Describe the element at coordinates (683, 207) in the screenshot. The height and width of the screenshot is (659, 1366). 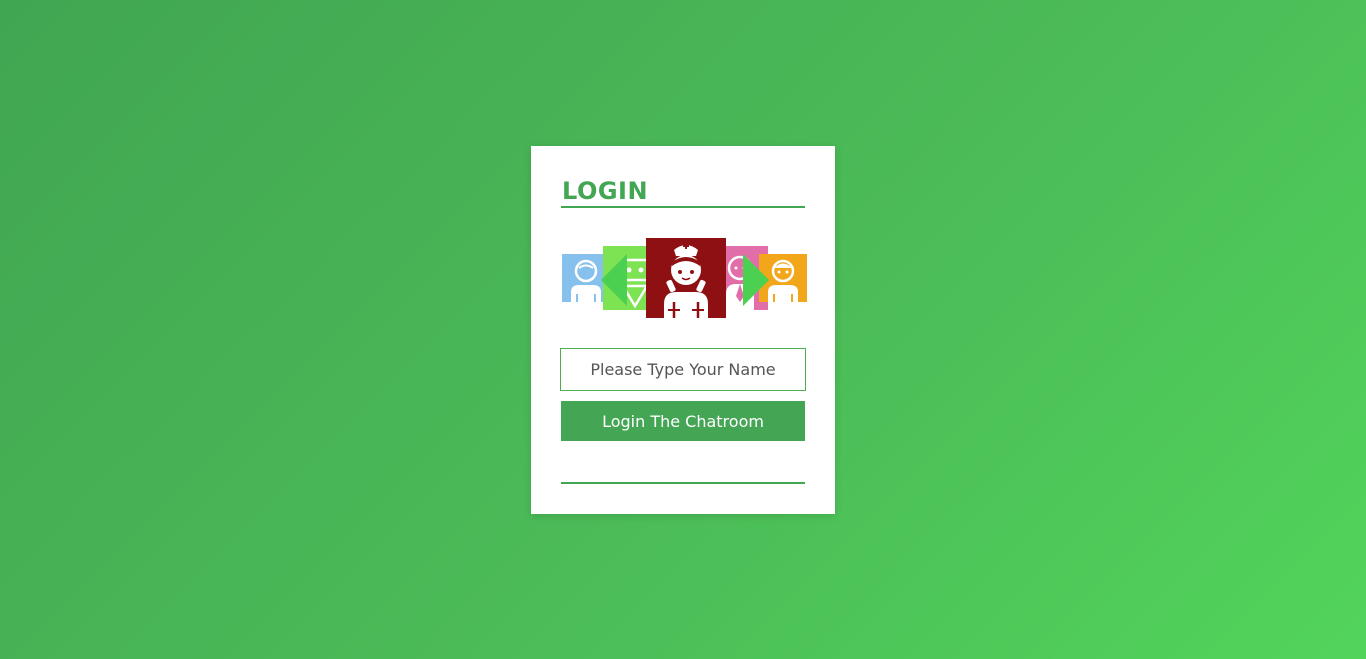
I see `title-divider` at that location.